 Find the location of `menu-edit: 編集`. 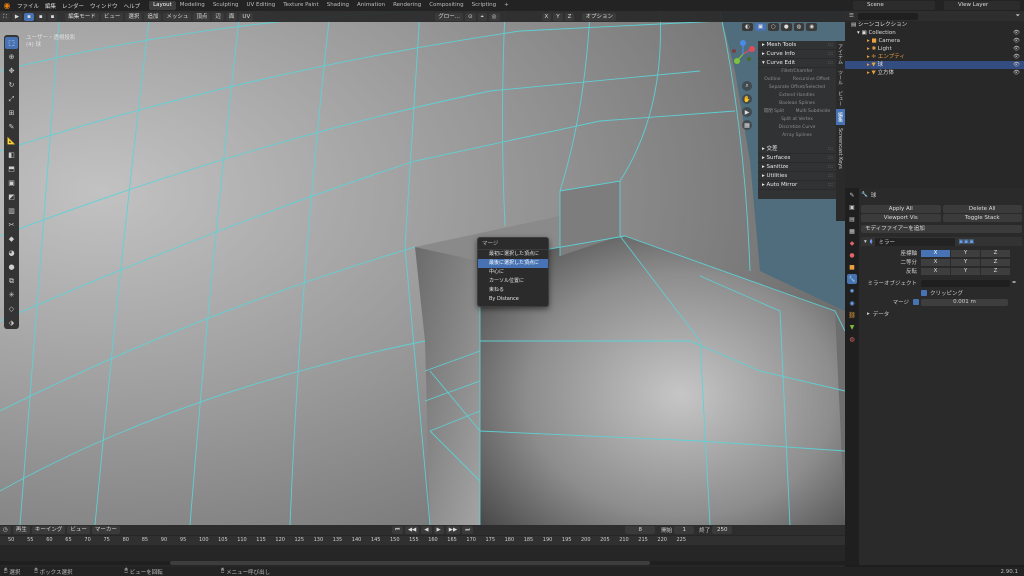

menu-edit: 編集 is located at coordinates (50, 6).